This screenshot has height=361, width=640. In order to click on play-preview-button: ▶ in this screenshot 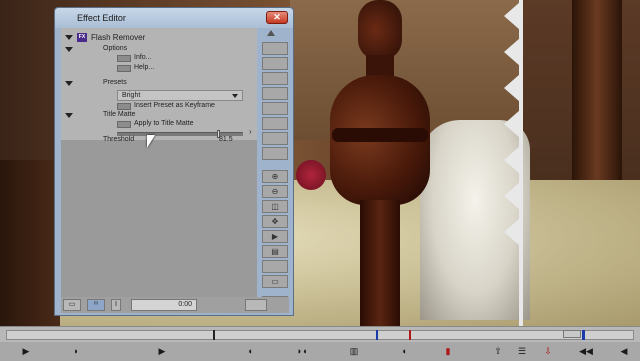, I will do `click(275, 236)`.